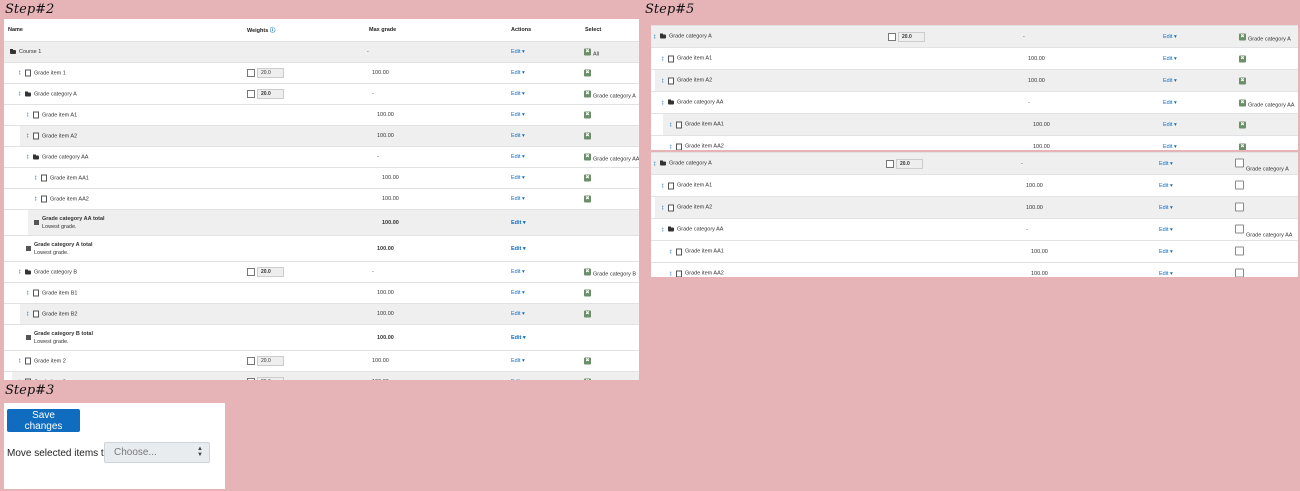 The image size is (1300, 491). What do you see at coordinates (1036, 58) in the screenshot?
I see `max-grade-value: 100.00` at bounding box center [1036, 58].